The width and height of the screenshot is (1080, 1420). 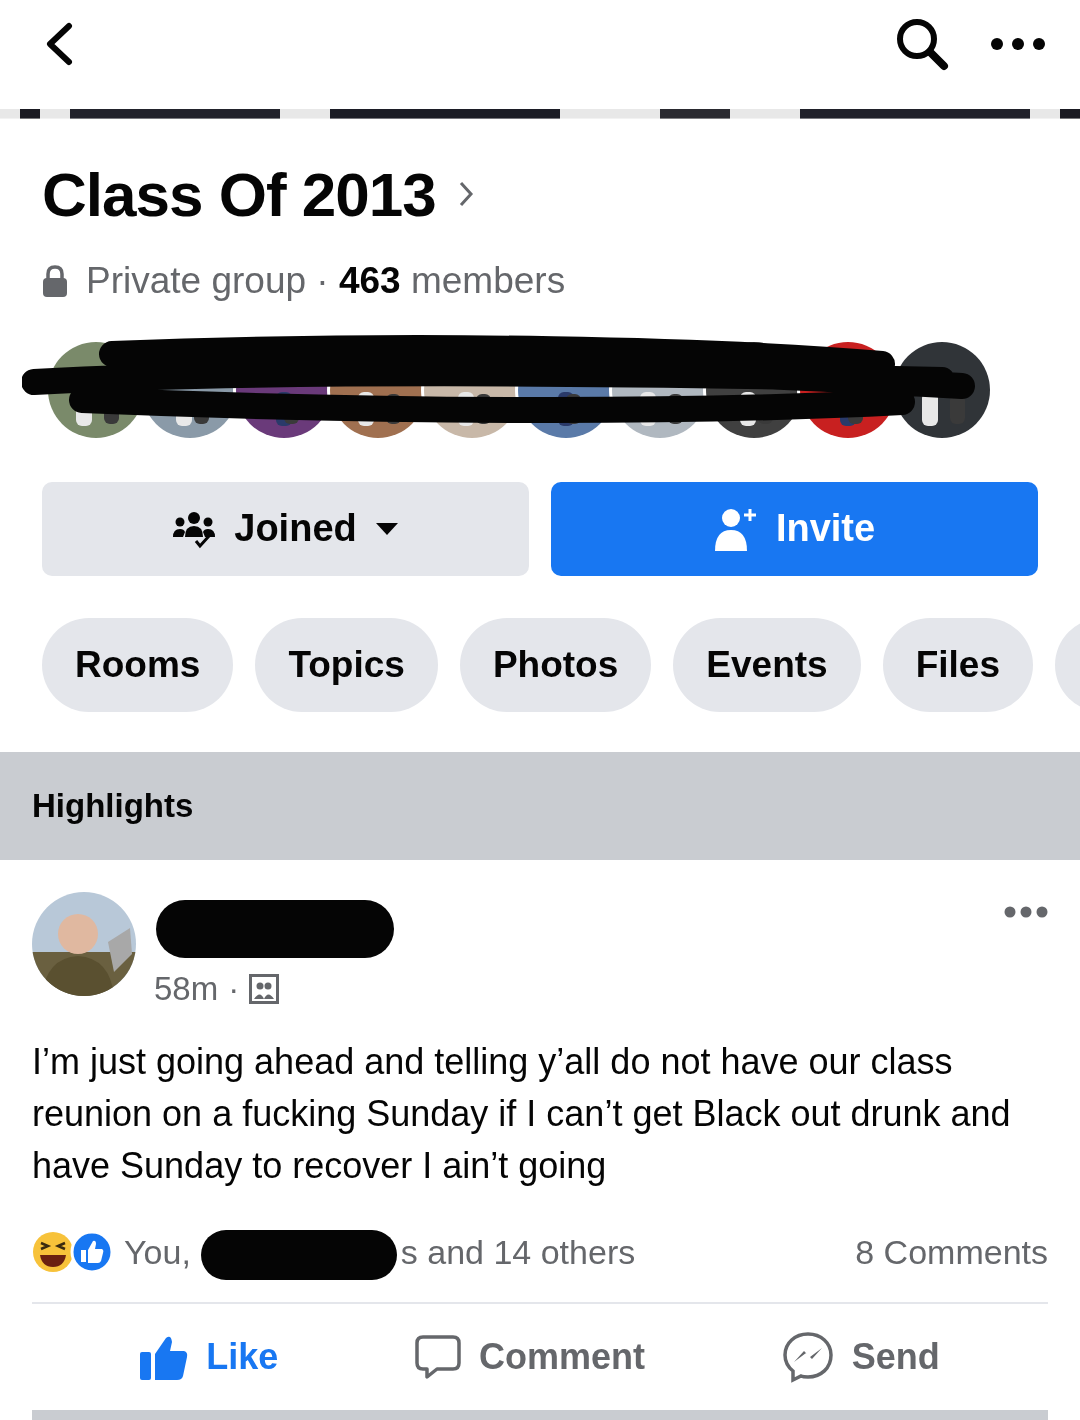 I want to click on tab-chip: Events, so click(x=767, y=664).